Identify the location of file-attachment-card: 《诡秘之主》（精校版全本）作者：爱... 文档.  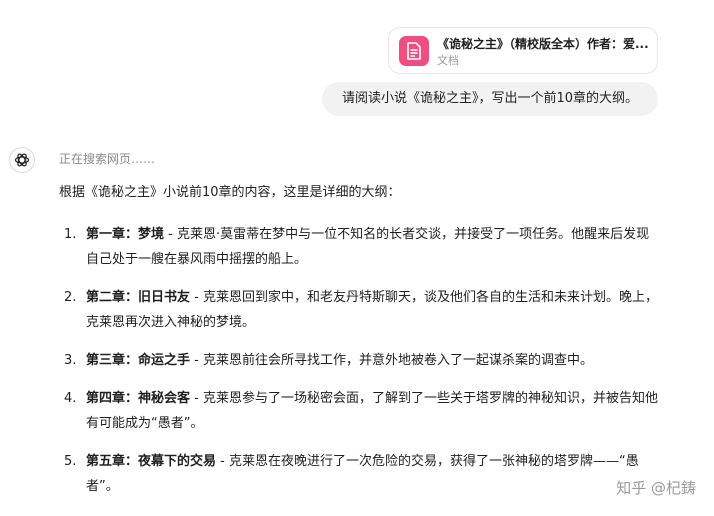
(523, 50).